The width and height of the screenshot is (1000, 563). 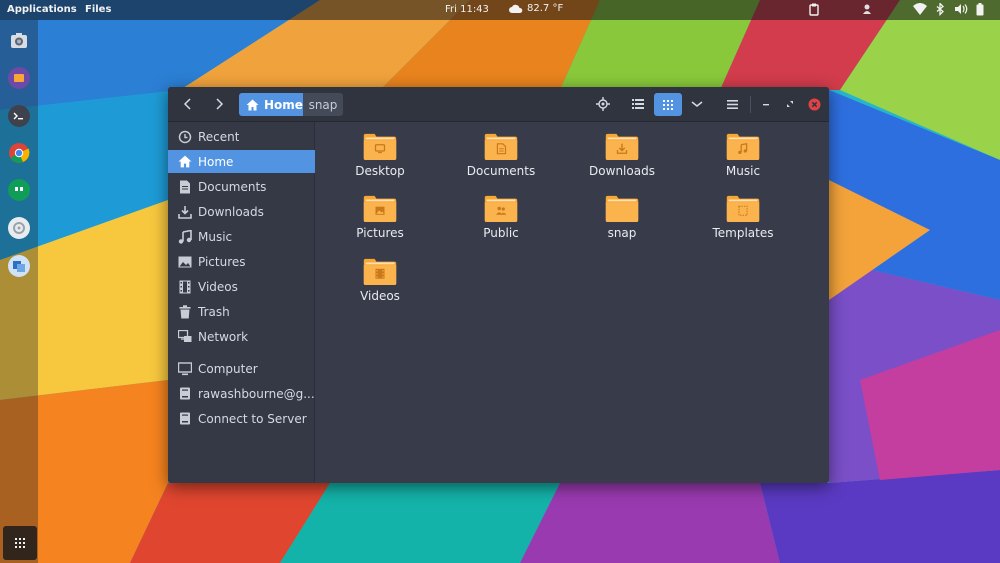 I want to click on clock: Fri 11:43, so click(x=467, y=9).